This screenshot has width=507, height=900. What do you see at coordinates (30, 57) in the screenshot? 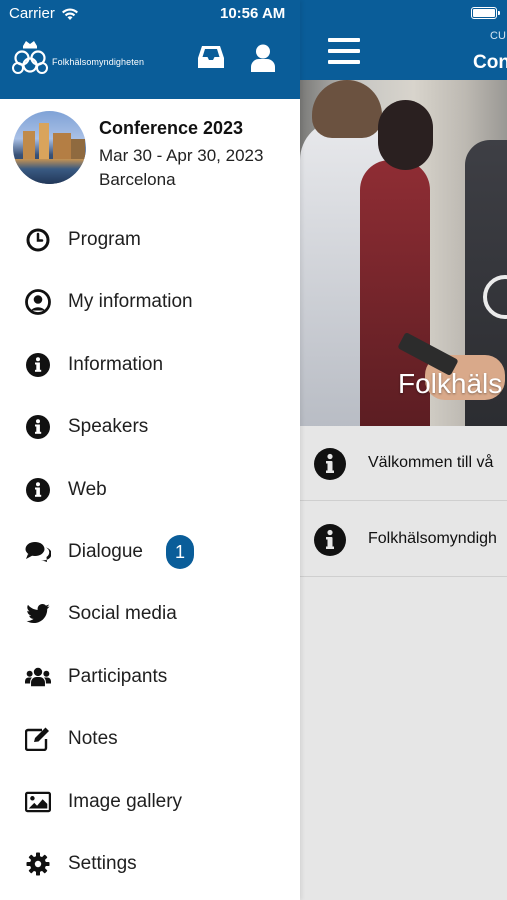
I see `crown-logo-icon` at bounding box center [30, 57].